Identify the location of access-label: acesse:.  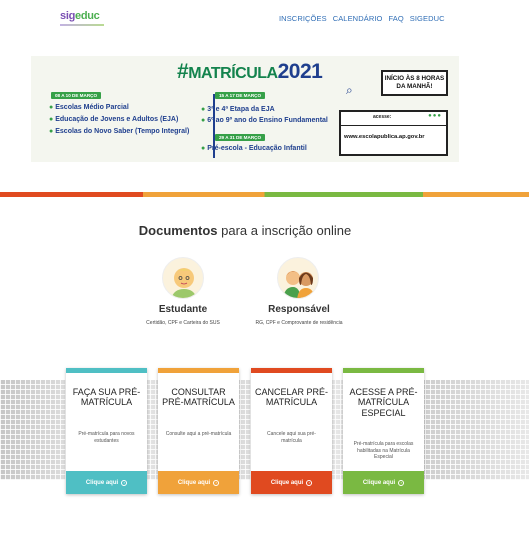
(382, 117).